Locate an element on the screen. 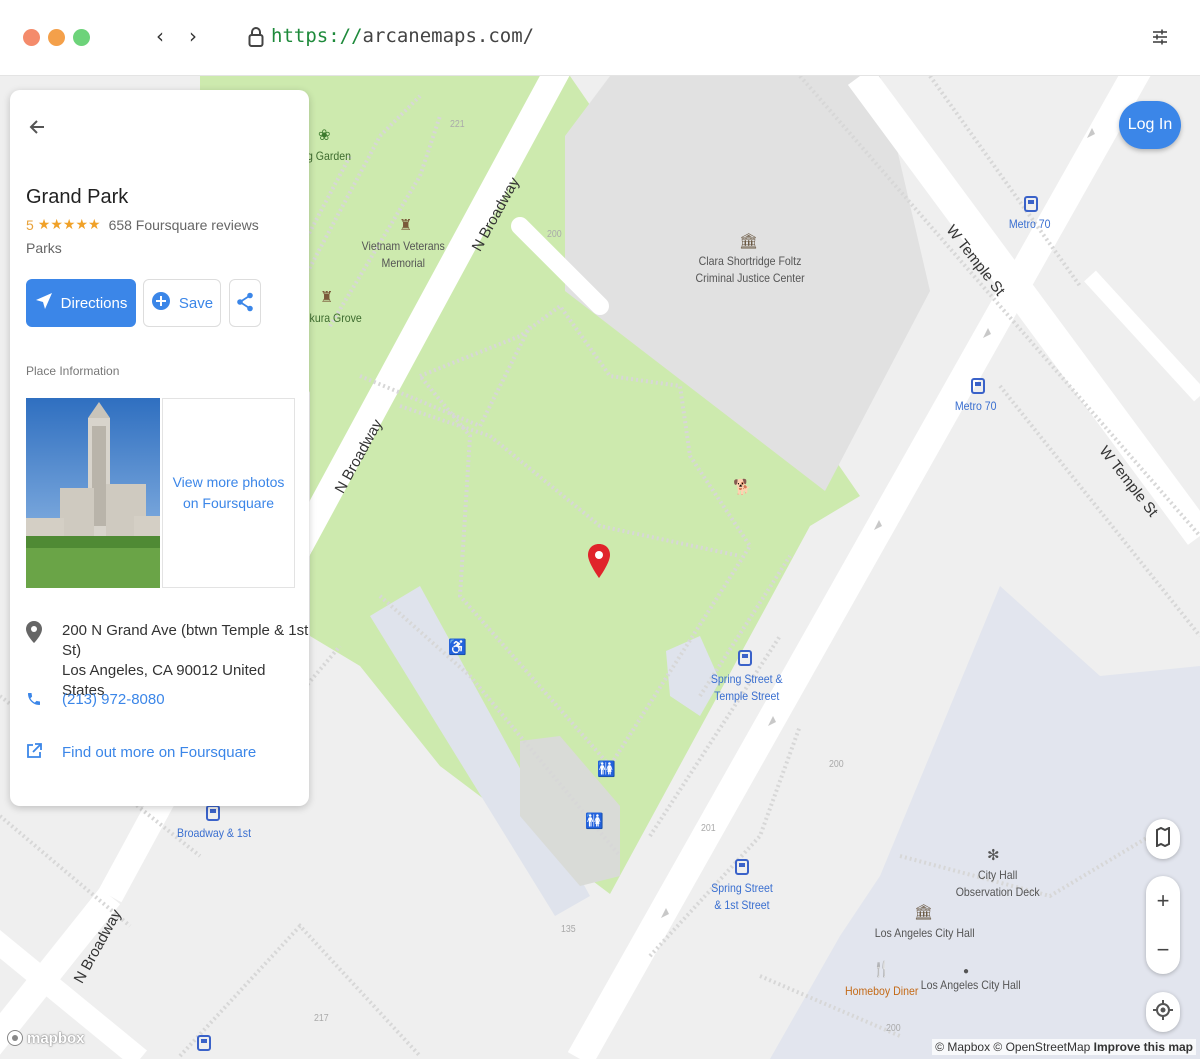 The image size is (1200, 1059). save-label: Save is located at coordinates (196, 303).